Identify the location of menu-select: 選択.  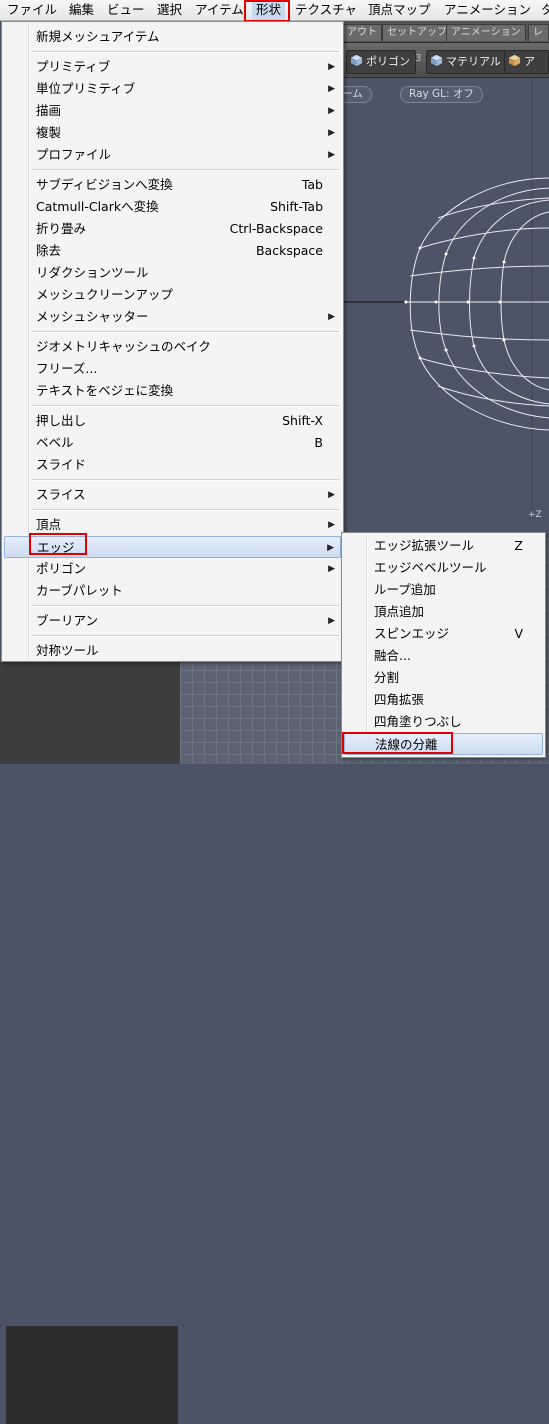
(169, 10).